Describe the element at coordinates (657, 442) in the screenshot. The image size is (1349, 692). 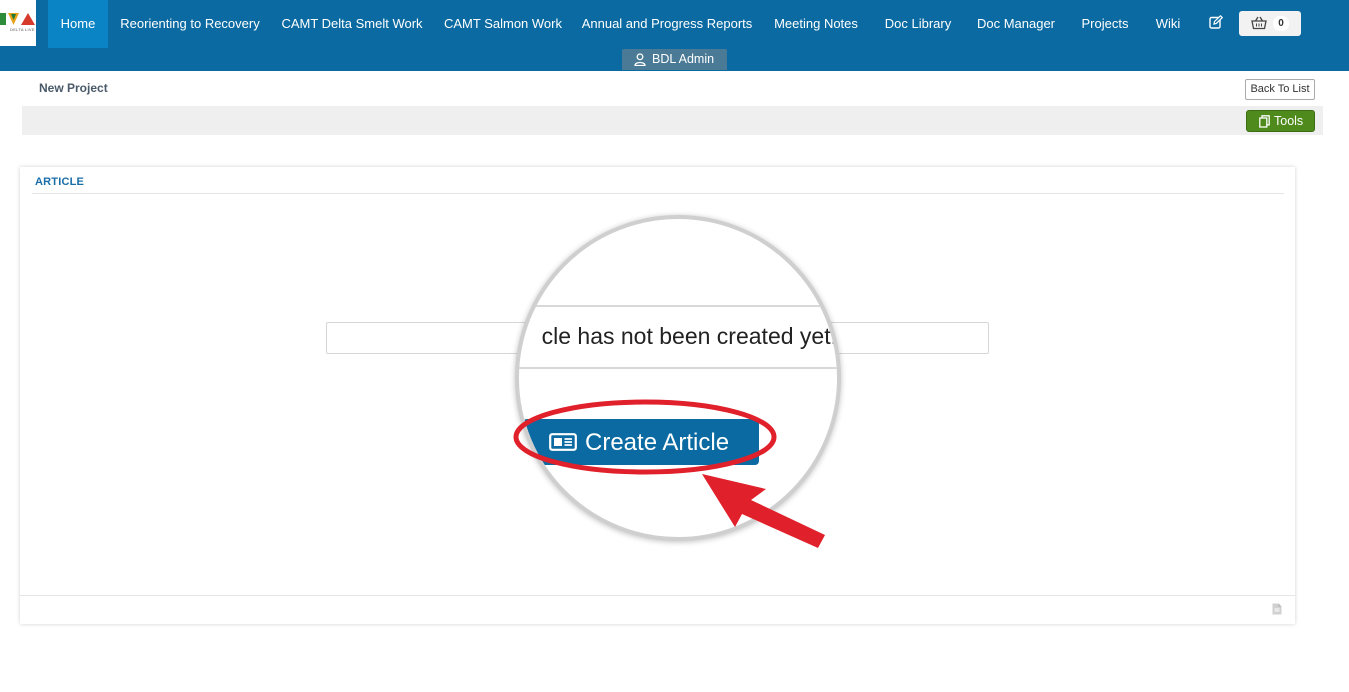
I see `create-article-button-label: Create Article` at that location.